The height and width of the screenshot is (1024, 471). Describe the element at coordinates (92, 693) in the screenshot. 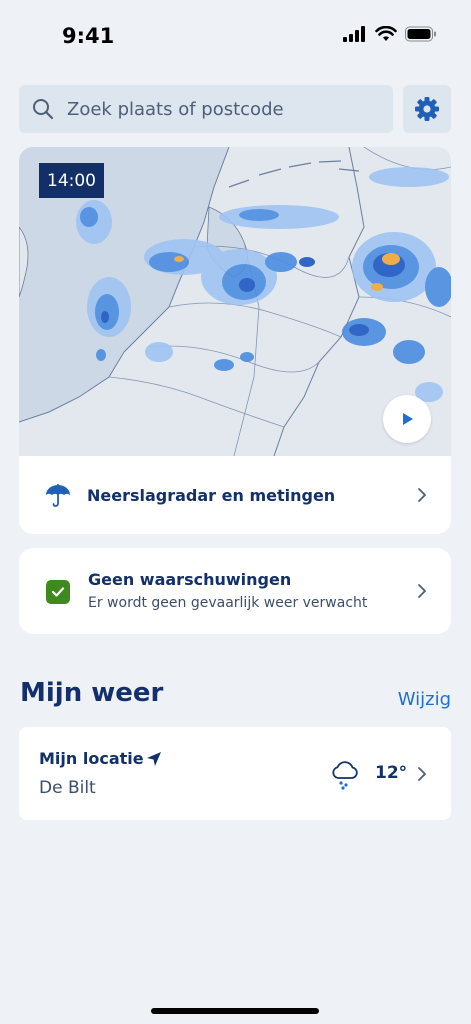

I see `section-title-my-weather: Mijn weer` at that location.